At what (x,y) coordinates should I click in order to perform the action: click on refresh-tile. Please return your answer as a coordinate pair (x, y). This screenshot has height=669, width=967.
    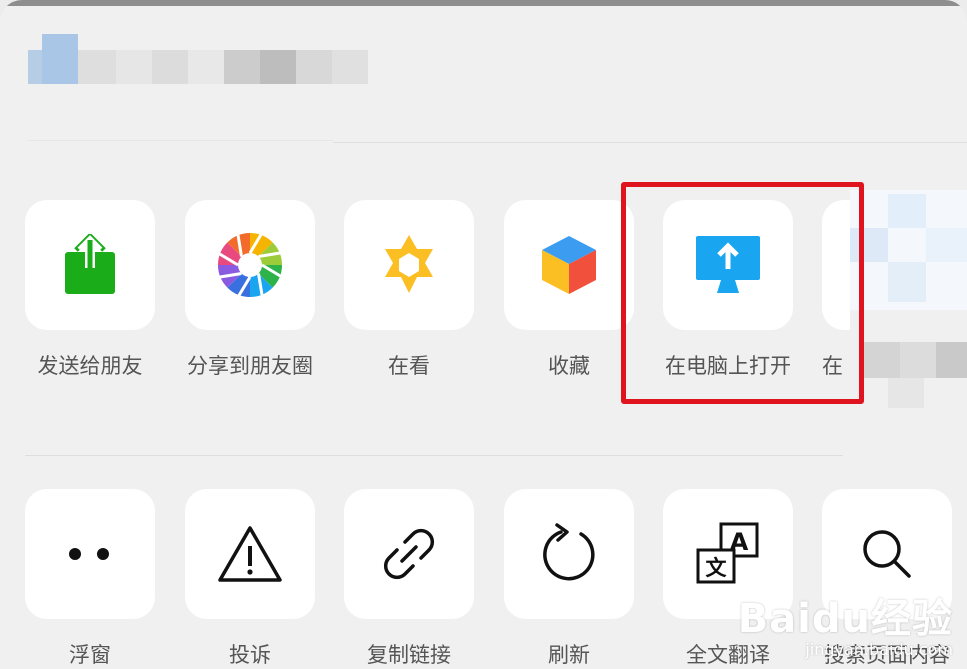
    Looking at the image, I should click on (569, 554).